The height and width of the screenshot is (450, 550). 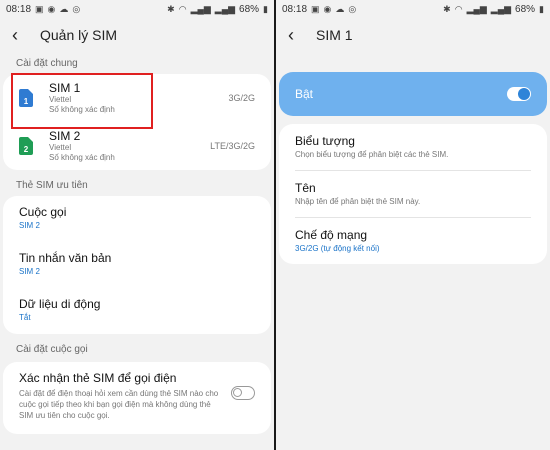 What do you see at coordinates (325, 141) in the screenshot?
I see `setting-title: Biểu tượng` at bounding box center [325, 141].